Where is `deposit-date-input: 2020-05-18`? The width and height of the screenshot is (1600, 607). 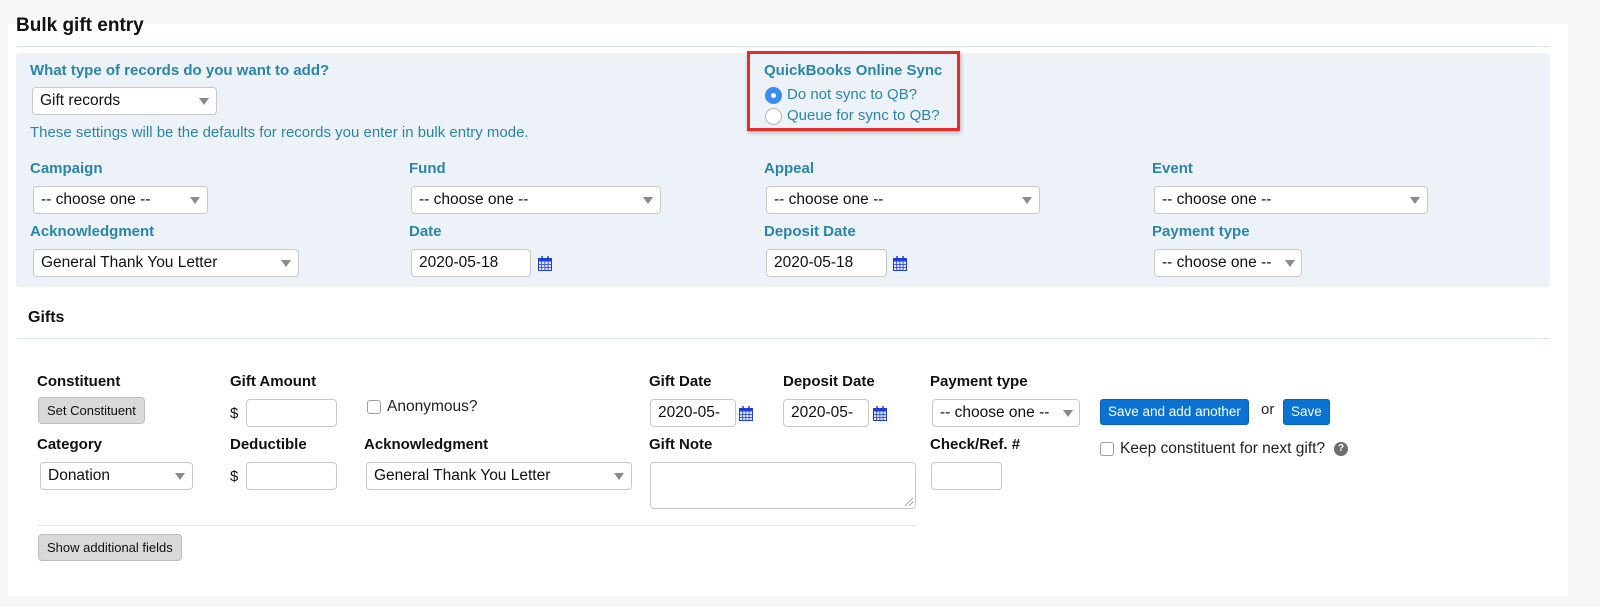
deposit-date-input: 2020-05-18 is located at coordinates (826, 263).